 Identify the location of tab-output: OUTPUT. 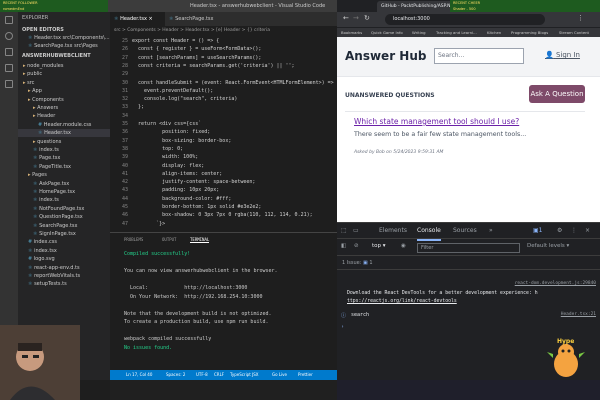
(169, 239).